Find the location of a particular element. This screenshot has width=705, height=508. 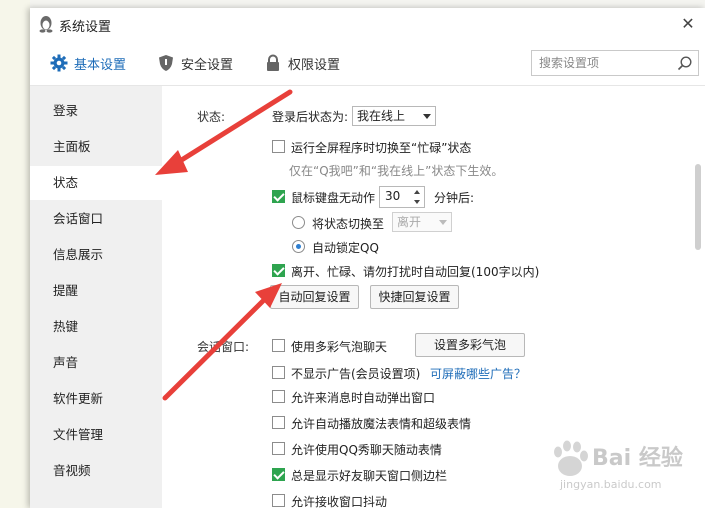

settings-search-box is located at coordinates (615, 63).